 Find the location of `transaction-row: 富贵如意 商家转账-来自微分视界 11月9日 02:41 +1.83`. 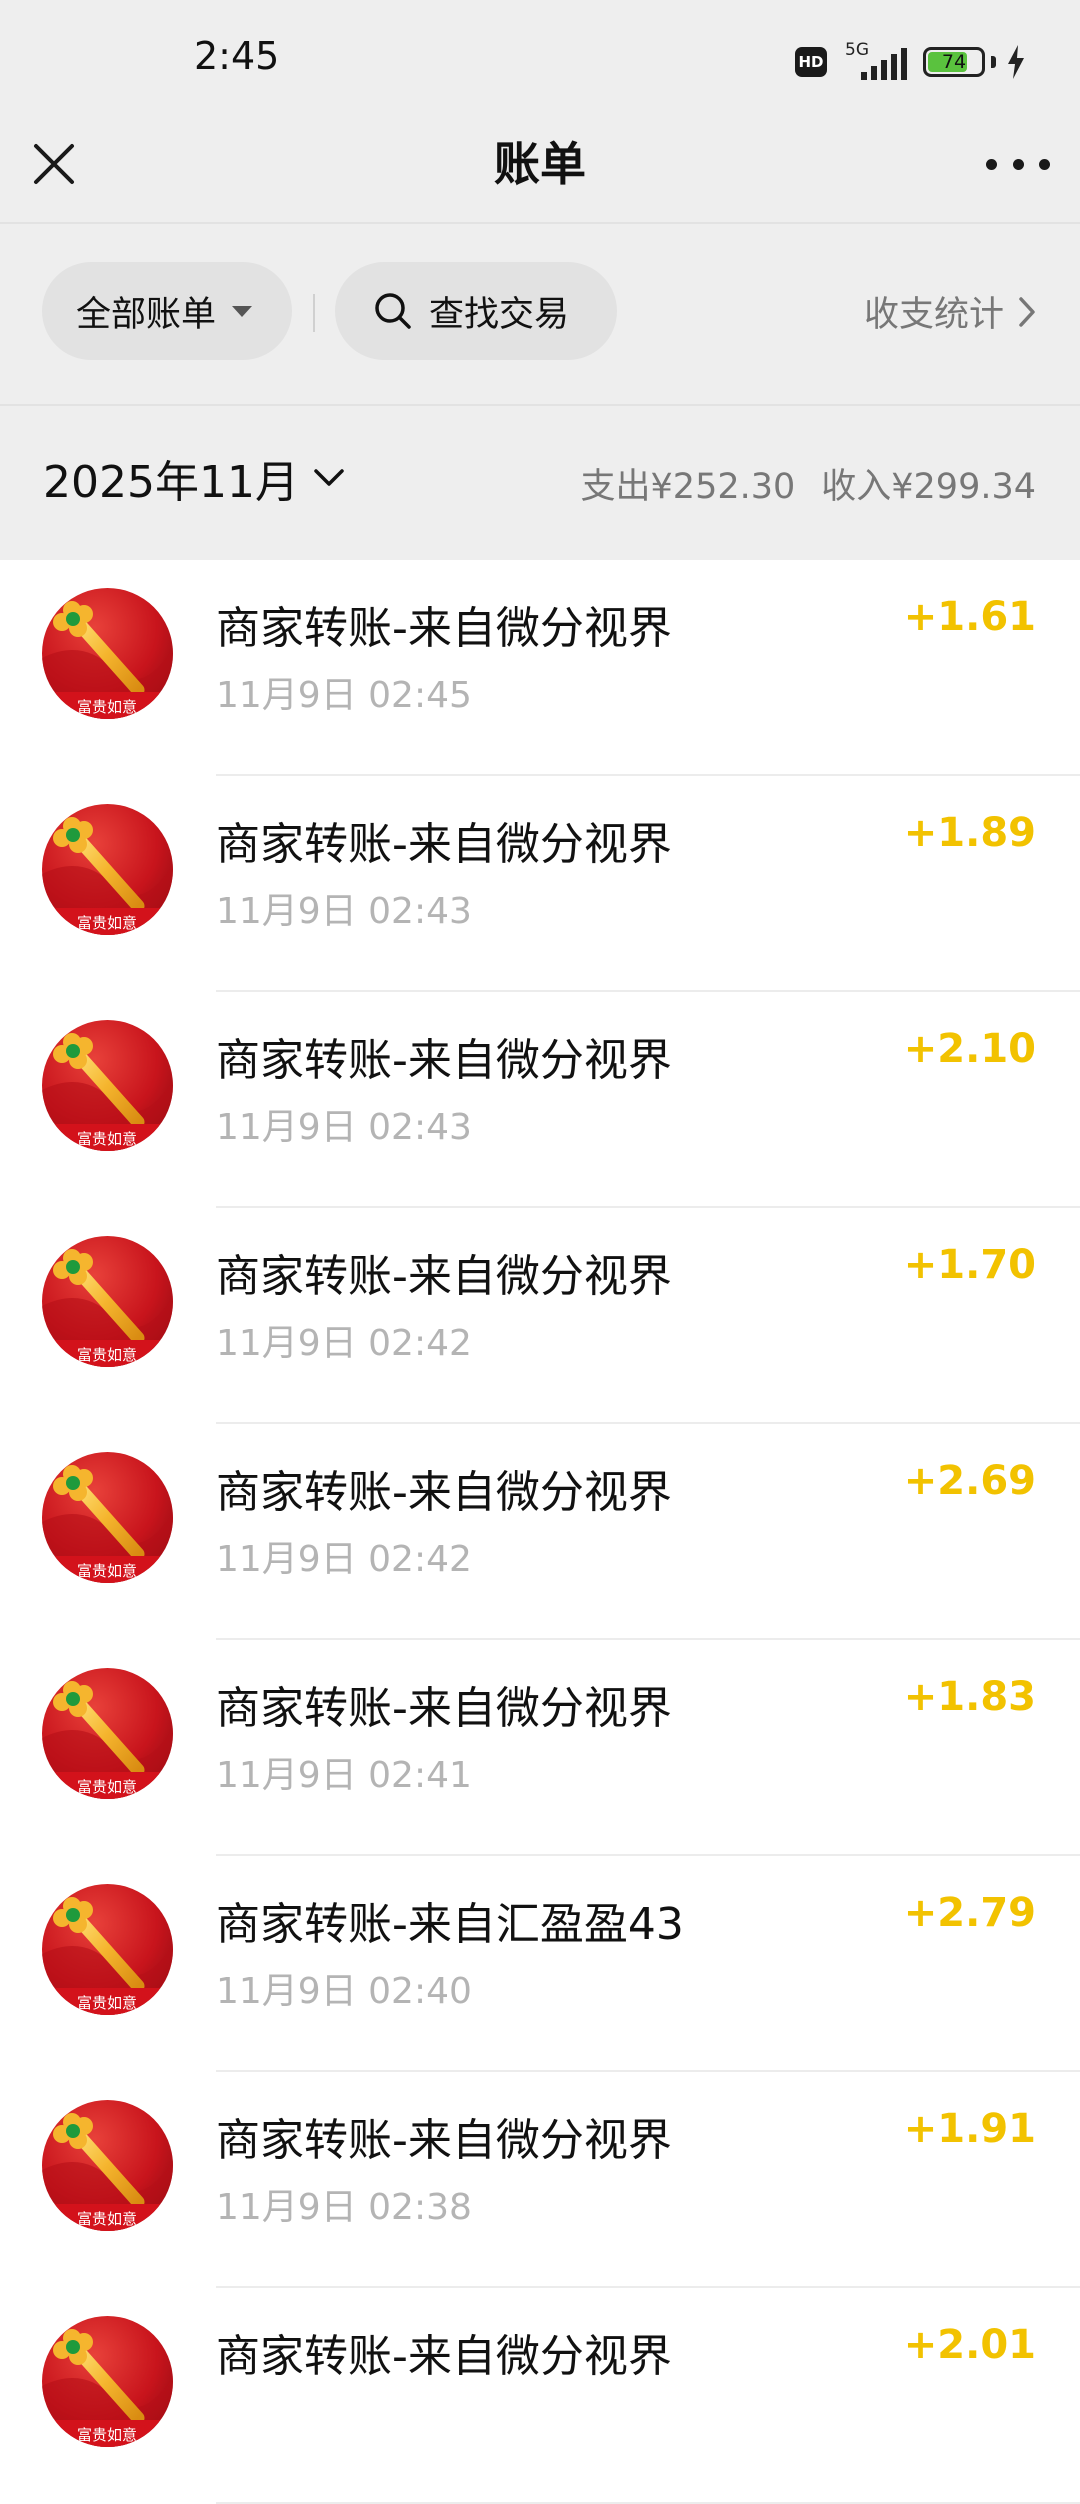

transaction-row: 富贵如意 商家转账-来自微分视界 11月9日 02:41 +1.83 is located at coordinates (540, 1748).